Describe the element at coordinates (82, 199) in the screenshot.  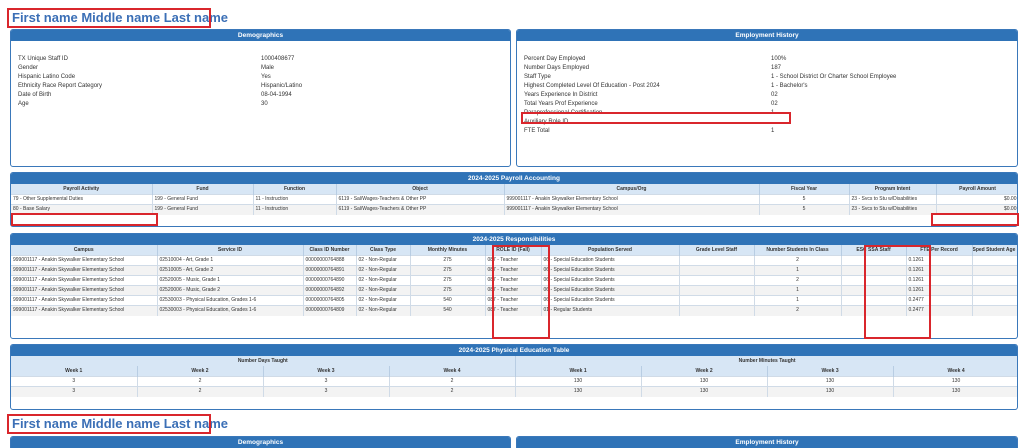
I see `table-cell: 79 - Other Supplemental Duties` at that location.